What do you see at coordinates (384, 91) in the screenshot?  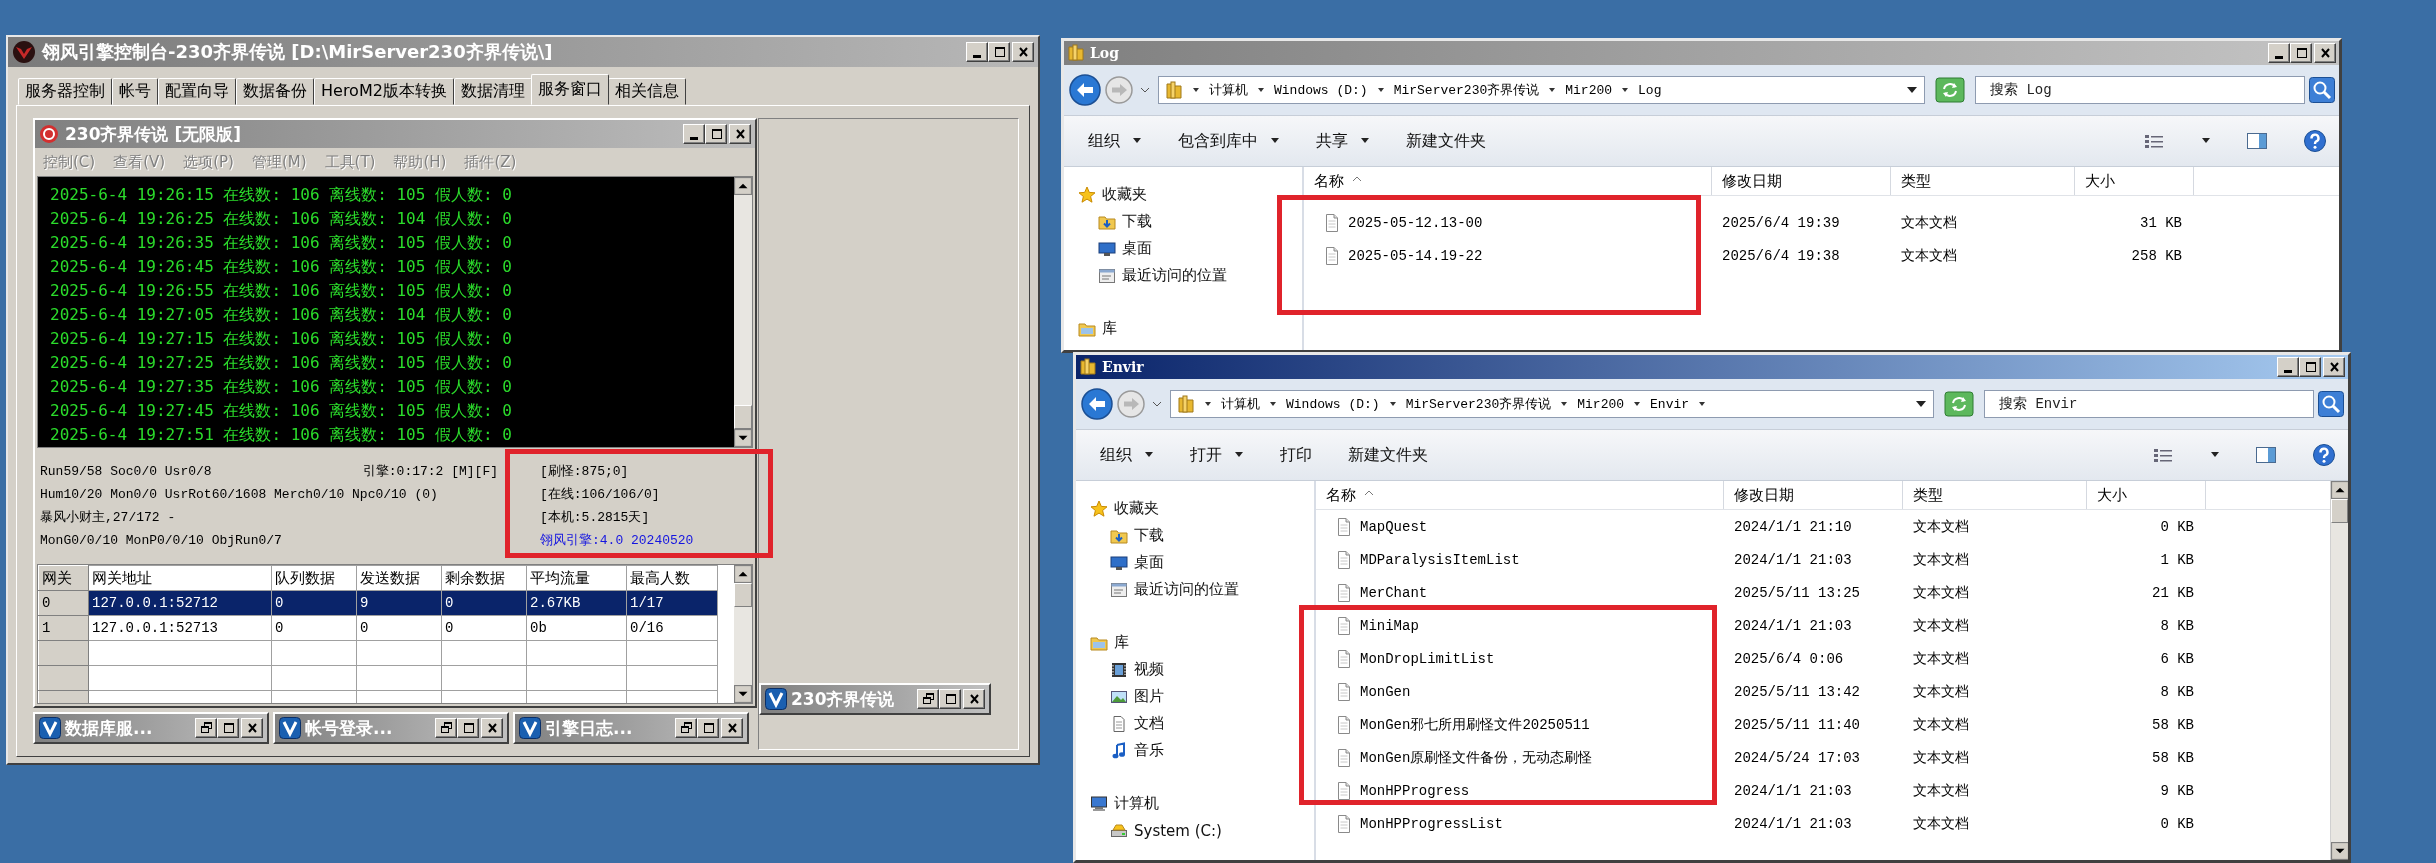 I see `tab: HeroM2版本转换` at bounding box center [384, 91].